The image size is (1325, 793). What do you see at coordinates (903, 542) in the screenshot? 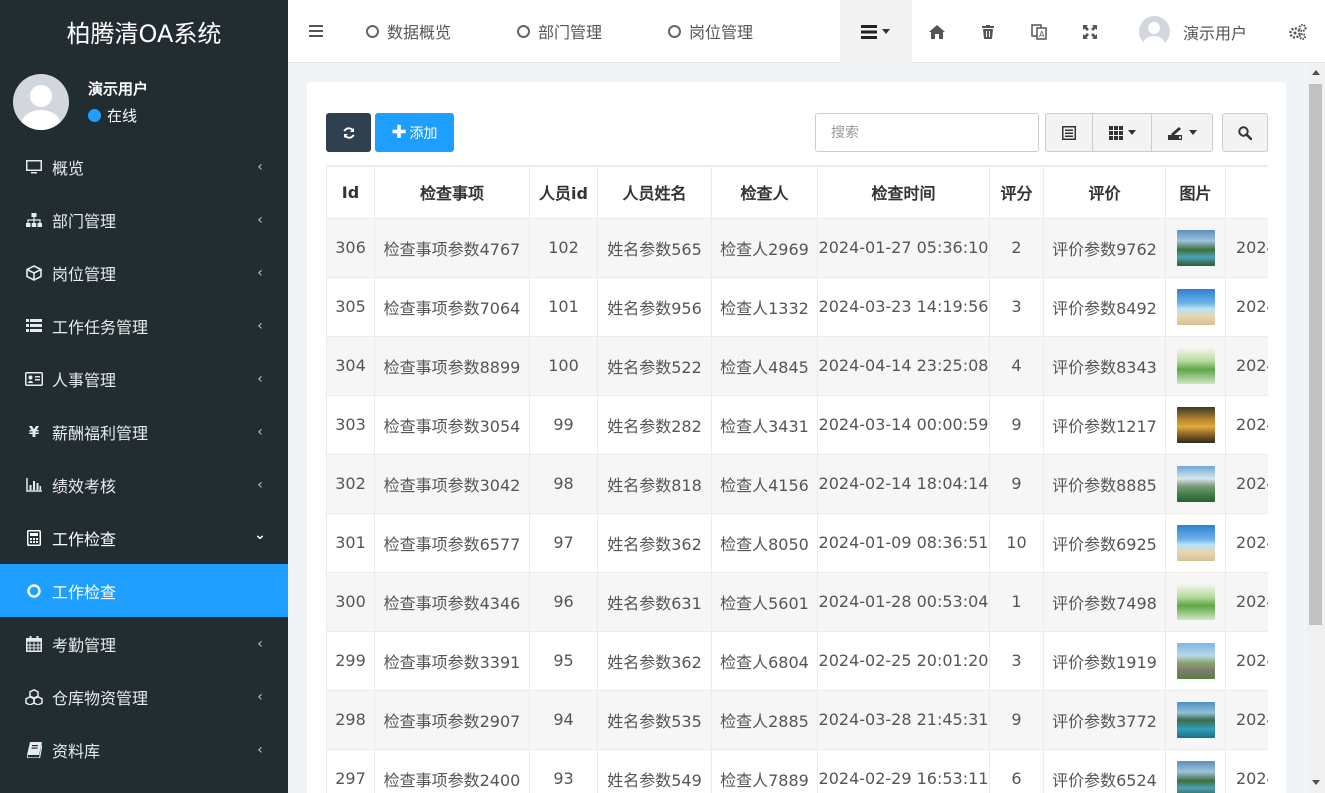
I see `cell-check-time: 2024-01-09 08:36:51` at bounding box center [903, 542].